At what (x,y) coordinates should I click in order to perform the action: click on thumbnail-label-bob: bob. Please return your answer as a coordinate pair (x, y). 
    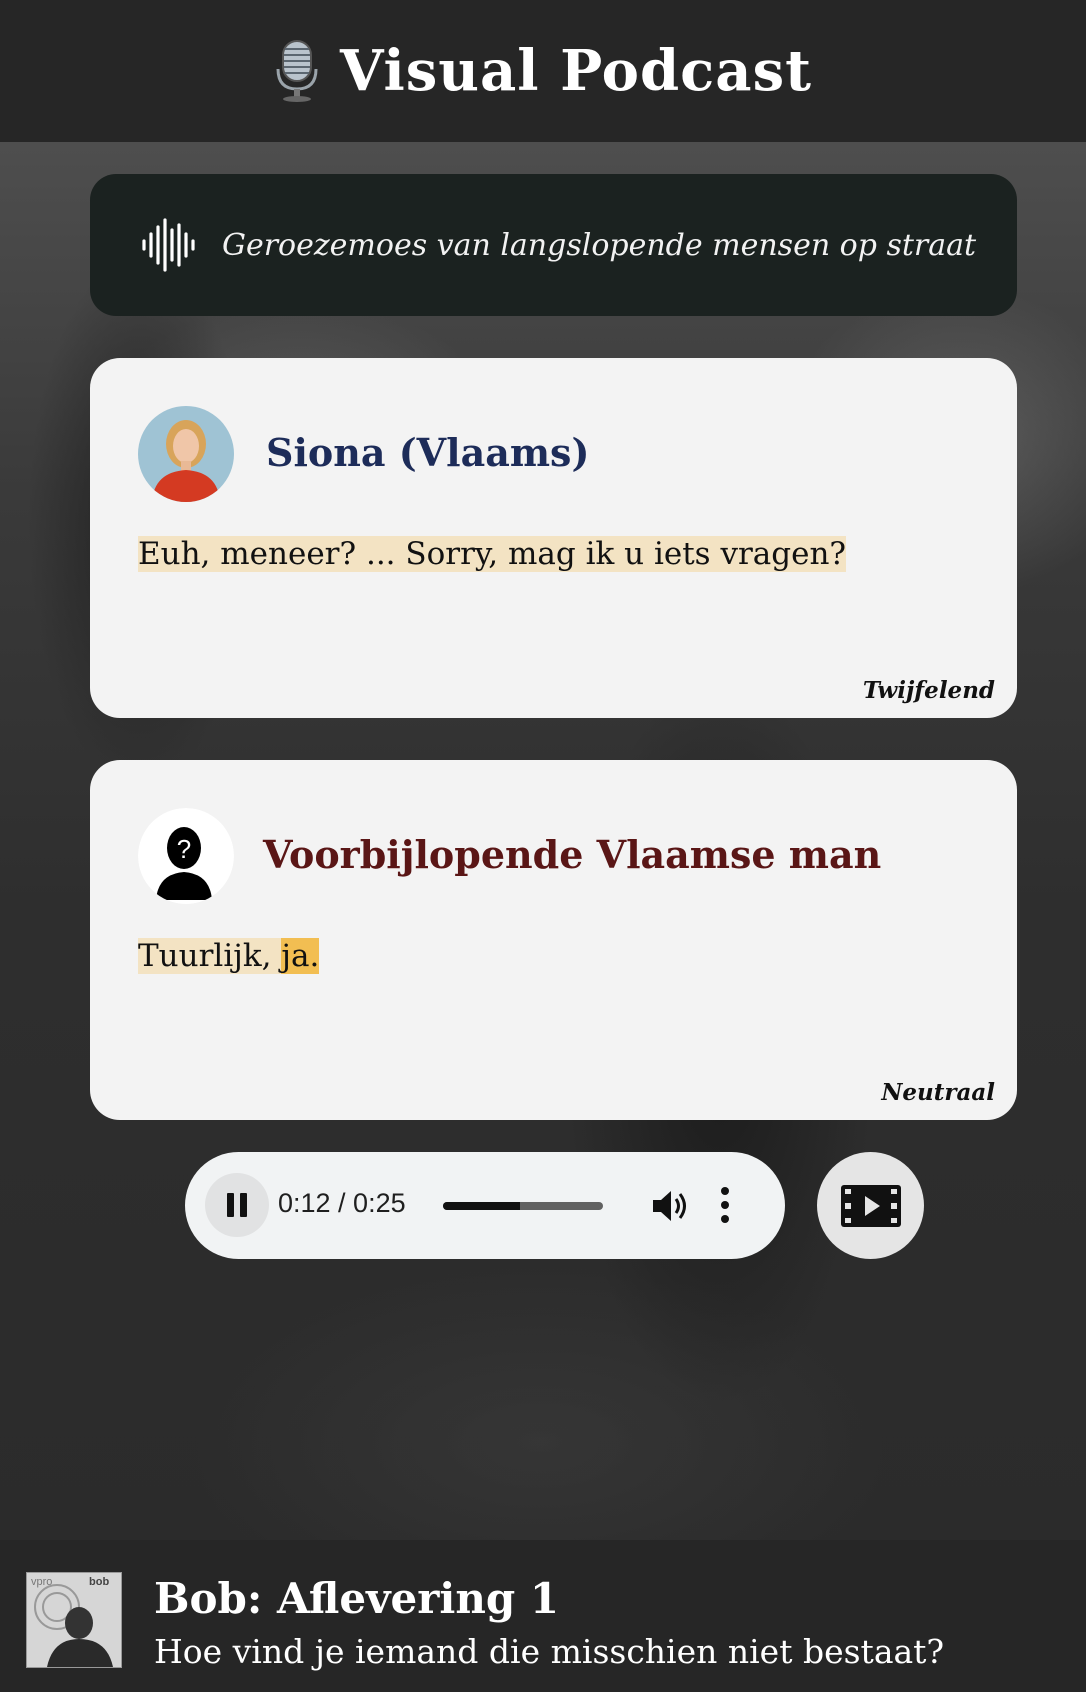
    Looking at the image, I should click on (99, 1582).